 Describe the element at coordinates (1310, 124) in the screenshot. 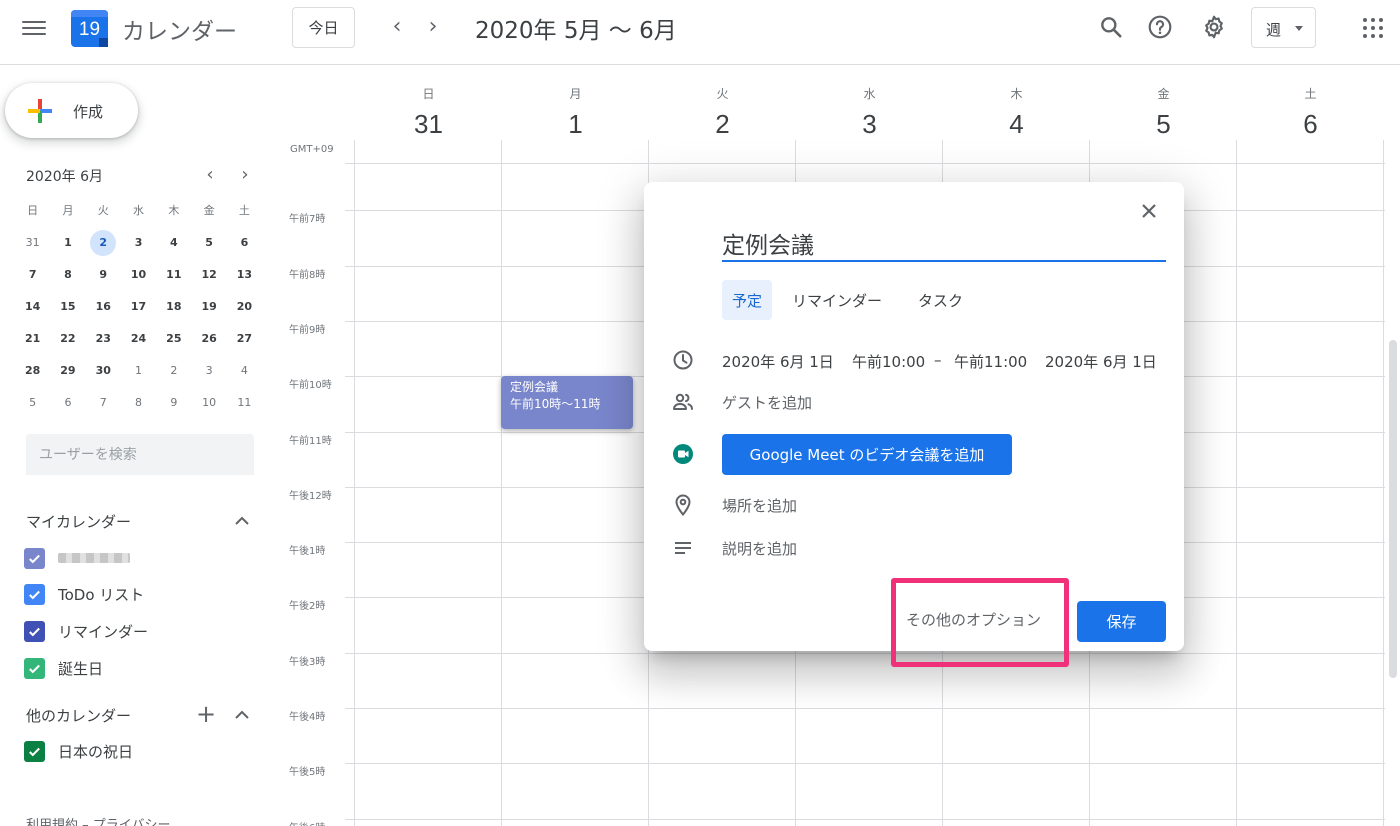

I see `day-header-date: 6` at that location.